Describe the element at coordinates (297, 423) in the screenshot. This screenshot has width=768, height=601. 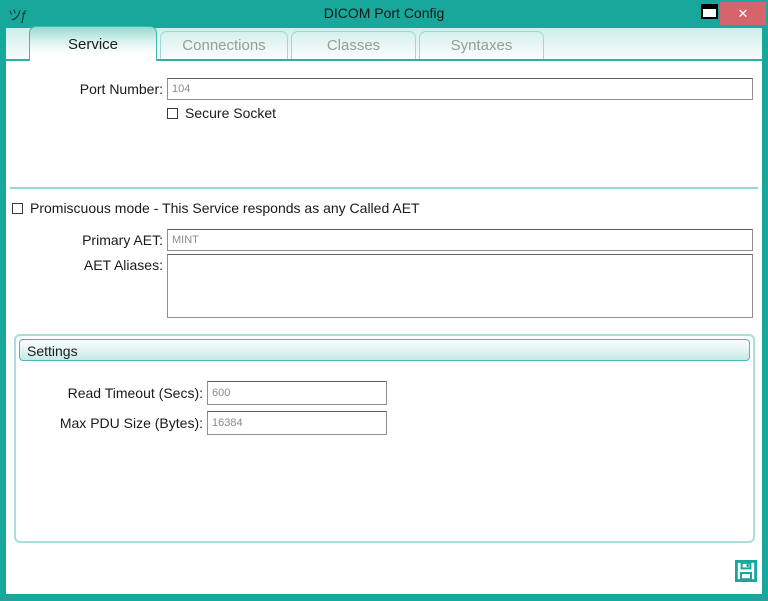
I see `max-pdu-size-input` at that location.